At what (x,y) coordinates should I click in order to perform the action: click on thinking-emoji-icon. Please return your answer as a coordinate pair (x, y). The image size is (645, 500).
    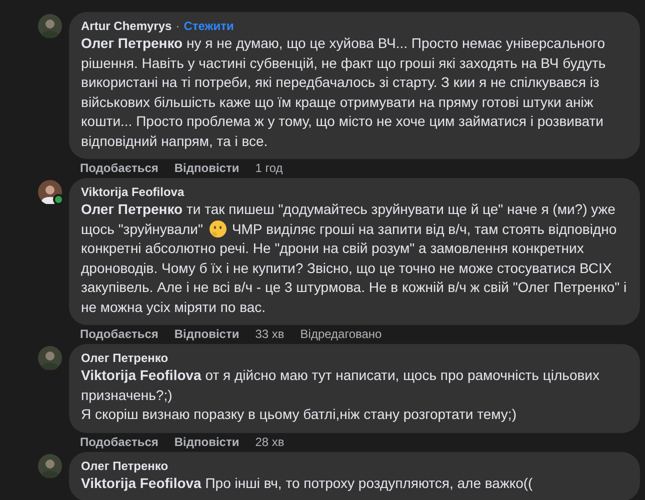
    Looking at the image, I should click on (217, 229).